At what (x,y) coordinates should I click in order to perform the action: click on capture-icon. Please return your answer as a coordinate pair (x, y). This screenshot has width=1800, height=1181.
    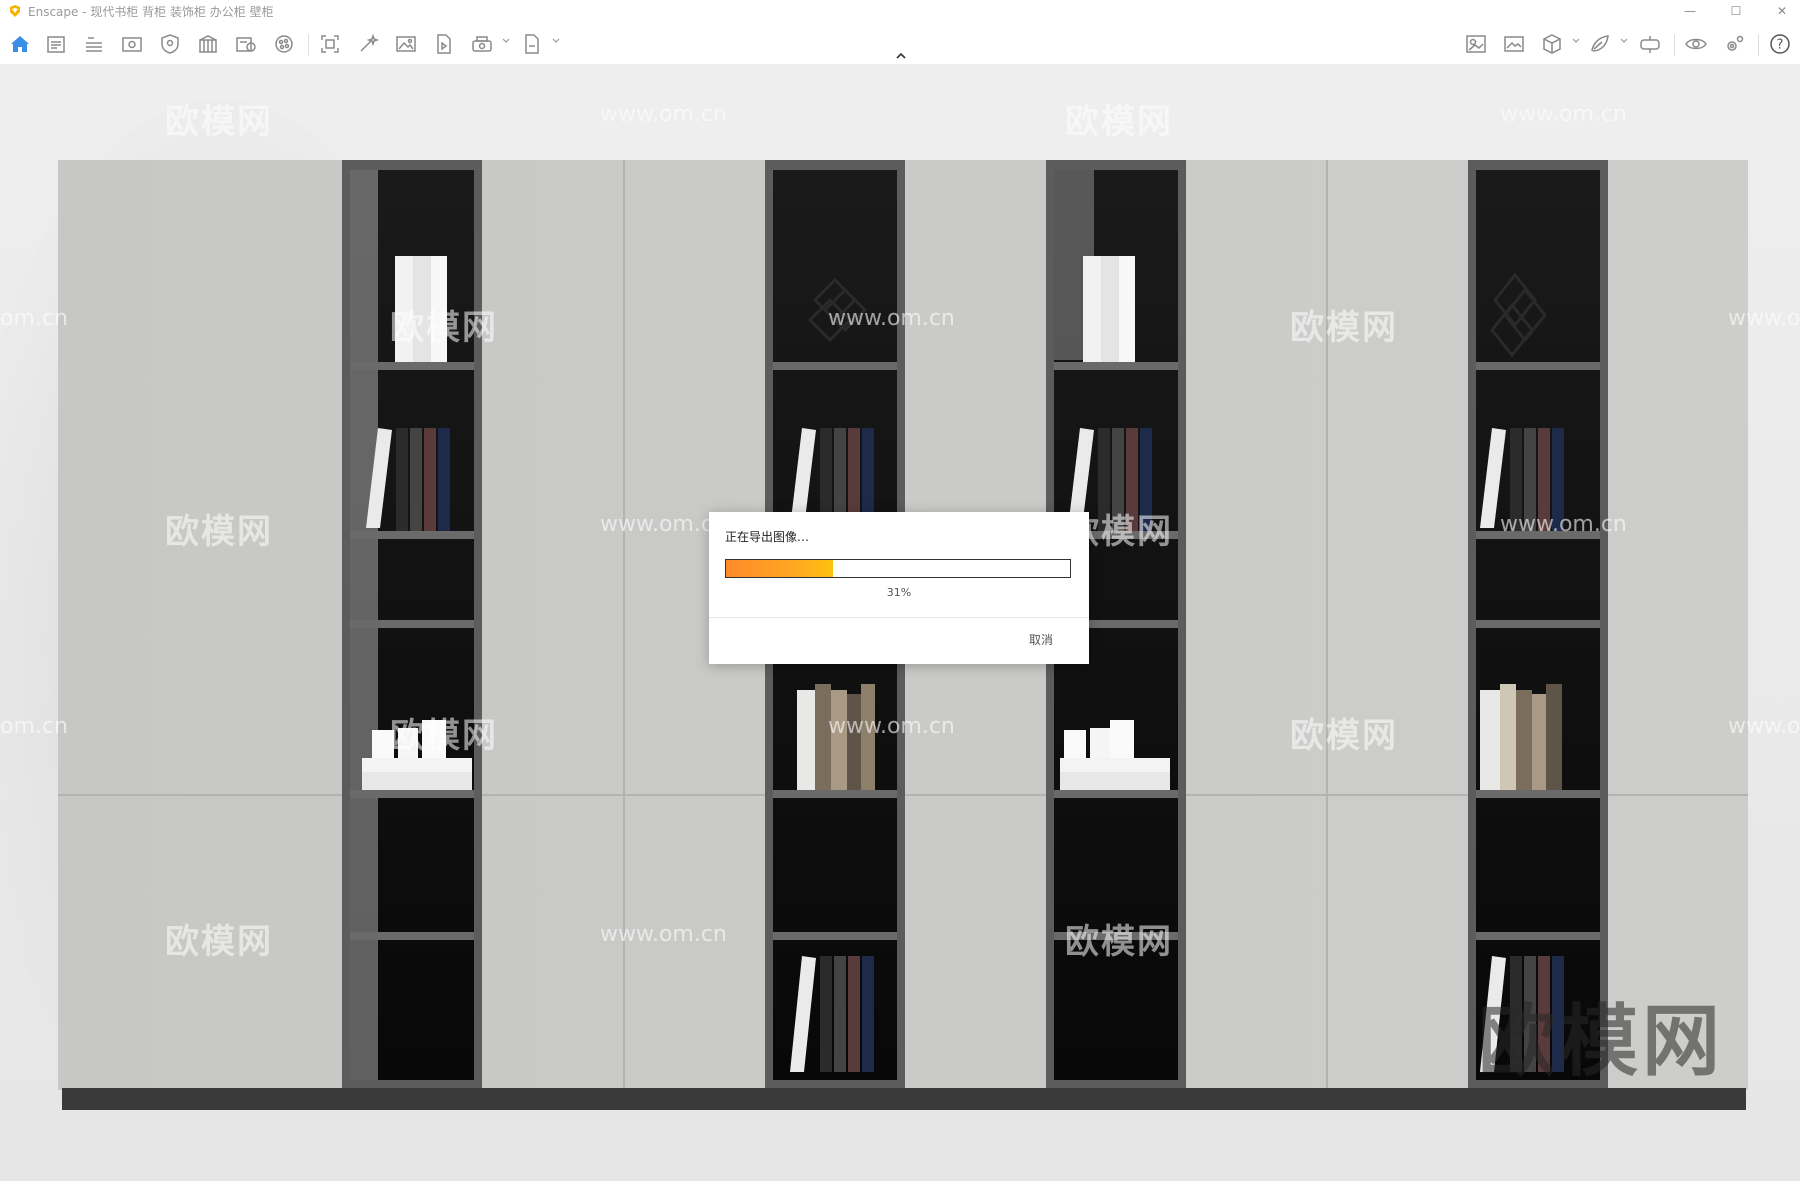
    Looking at the image, I should click on (330, 44).